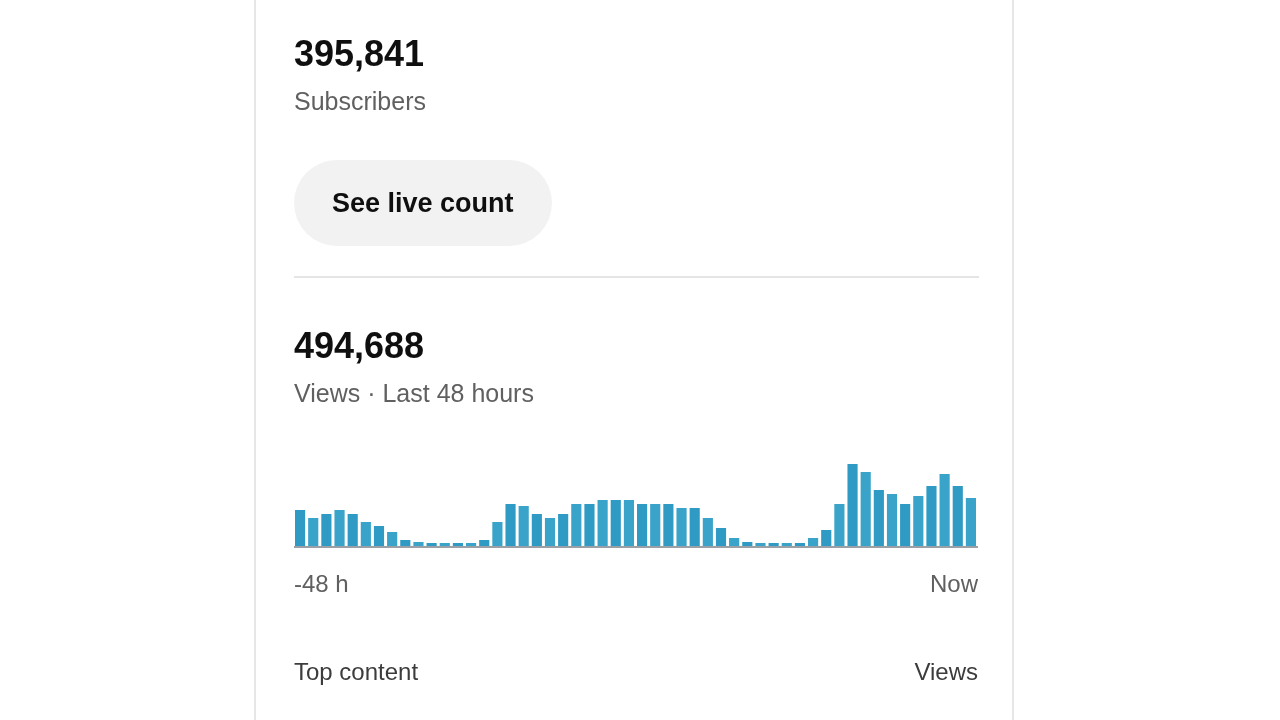  Describe the element at coordinates (360, 54) in the screenshot. I see `subscriber-count: 395,841` at that location.